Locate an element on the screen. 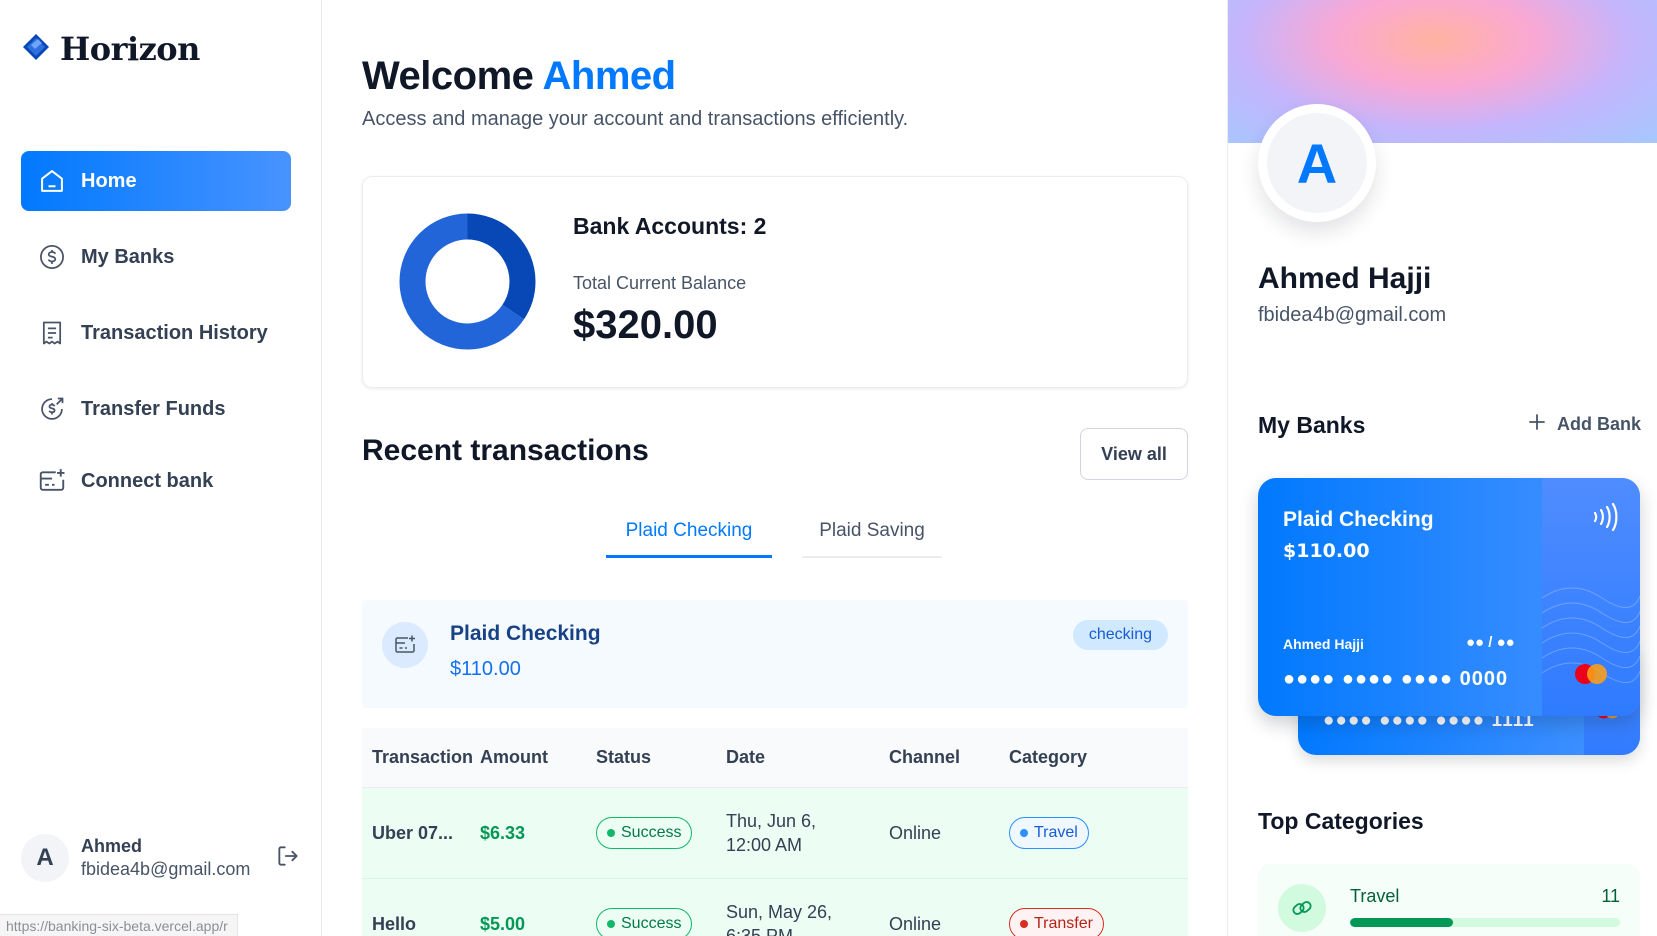  category-progress-bar is located at coordinates (1485, 922).